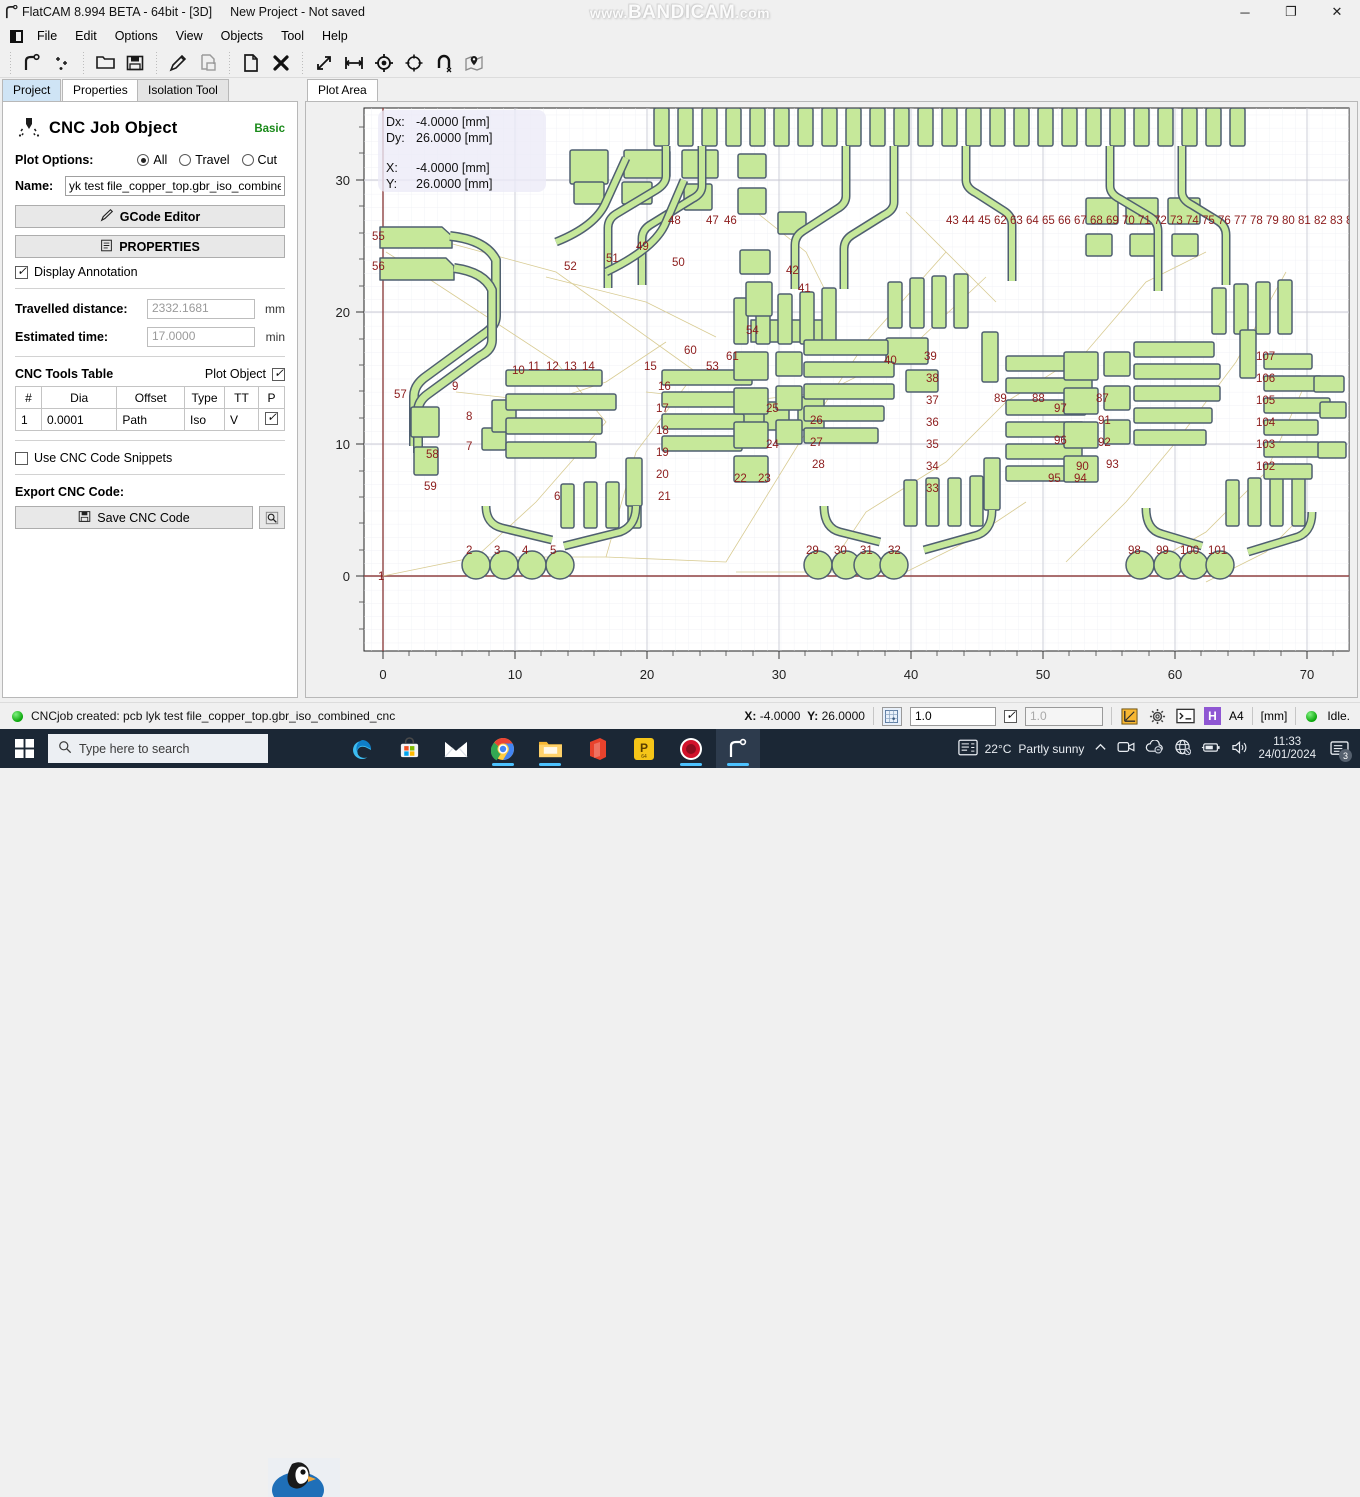 The image size is (1360, 1497). Describe the element at coordinates (570, 267) in the screenshot. I see `svg-text: 52` at that location.